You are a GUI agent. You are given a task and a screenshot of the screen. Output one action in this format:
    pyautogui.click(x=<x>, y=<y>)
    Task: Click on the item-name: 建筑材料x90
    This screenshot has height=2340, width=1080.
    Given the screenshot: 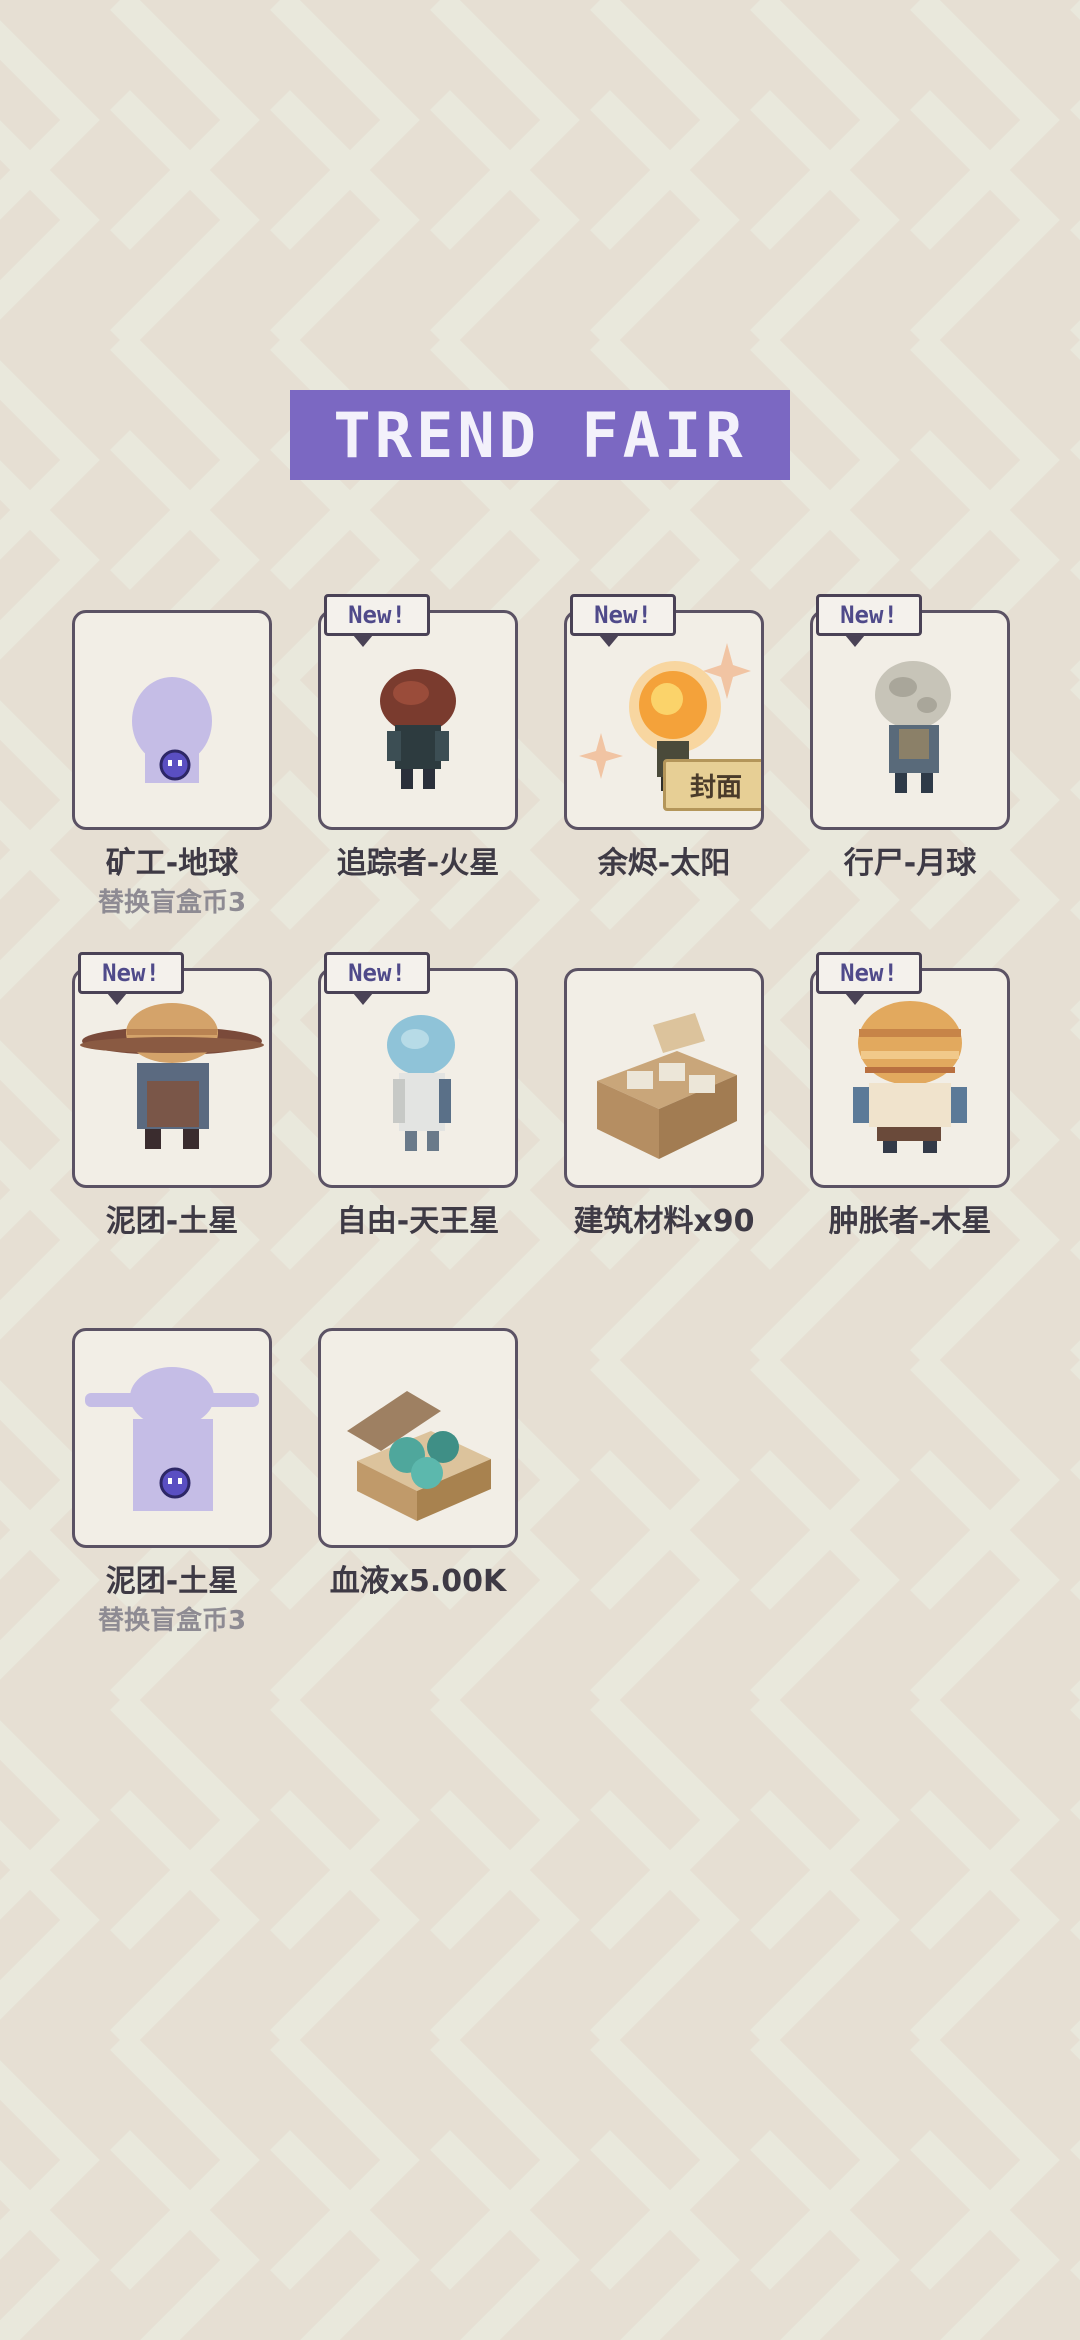 What is the action you would take?
    pyautogui.click(x=664, y=1221)
    